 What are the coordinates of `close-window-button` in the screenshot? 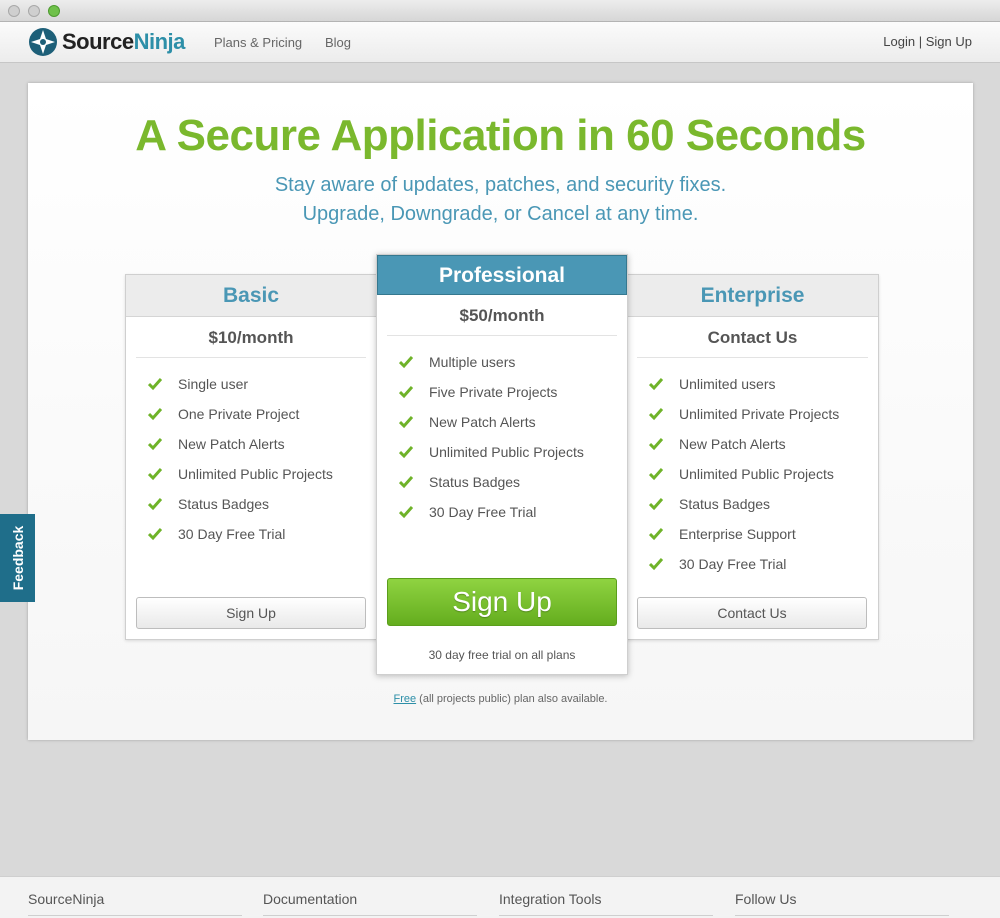 It's located at (14, 11).